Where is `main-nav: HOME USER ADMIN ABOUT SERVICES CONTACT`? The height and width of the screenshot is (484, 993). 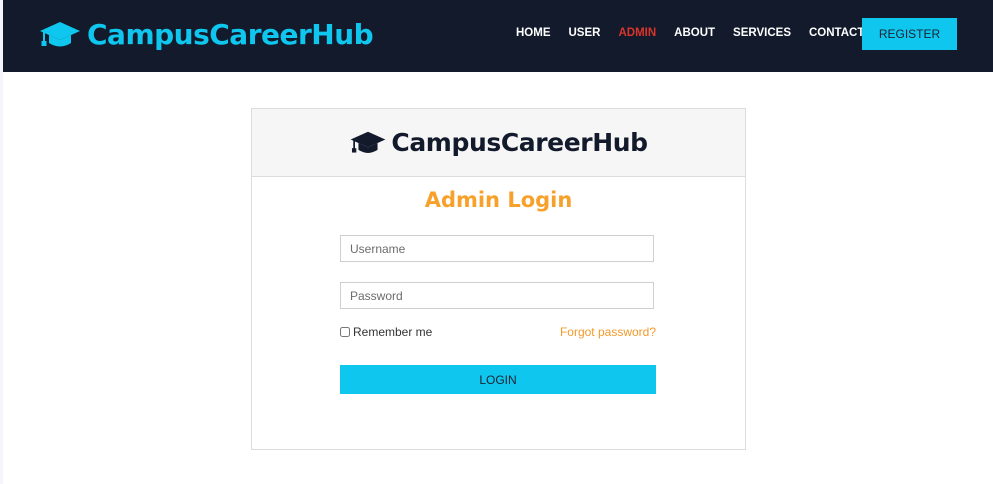 main-nav: HOME USER ADMIN ABOUT SERVICES CONTACT is located at coordinates (699, 33).